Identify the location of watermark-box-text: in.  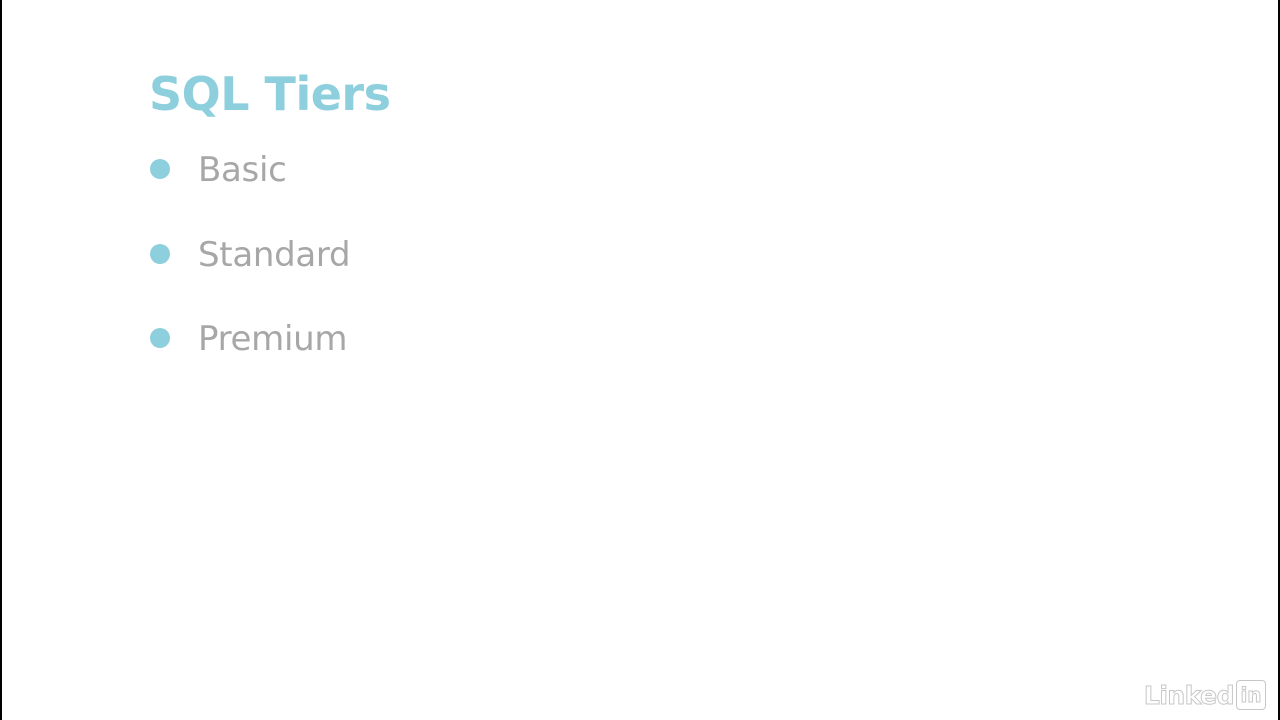
(1251, 695).